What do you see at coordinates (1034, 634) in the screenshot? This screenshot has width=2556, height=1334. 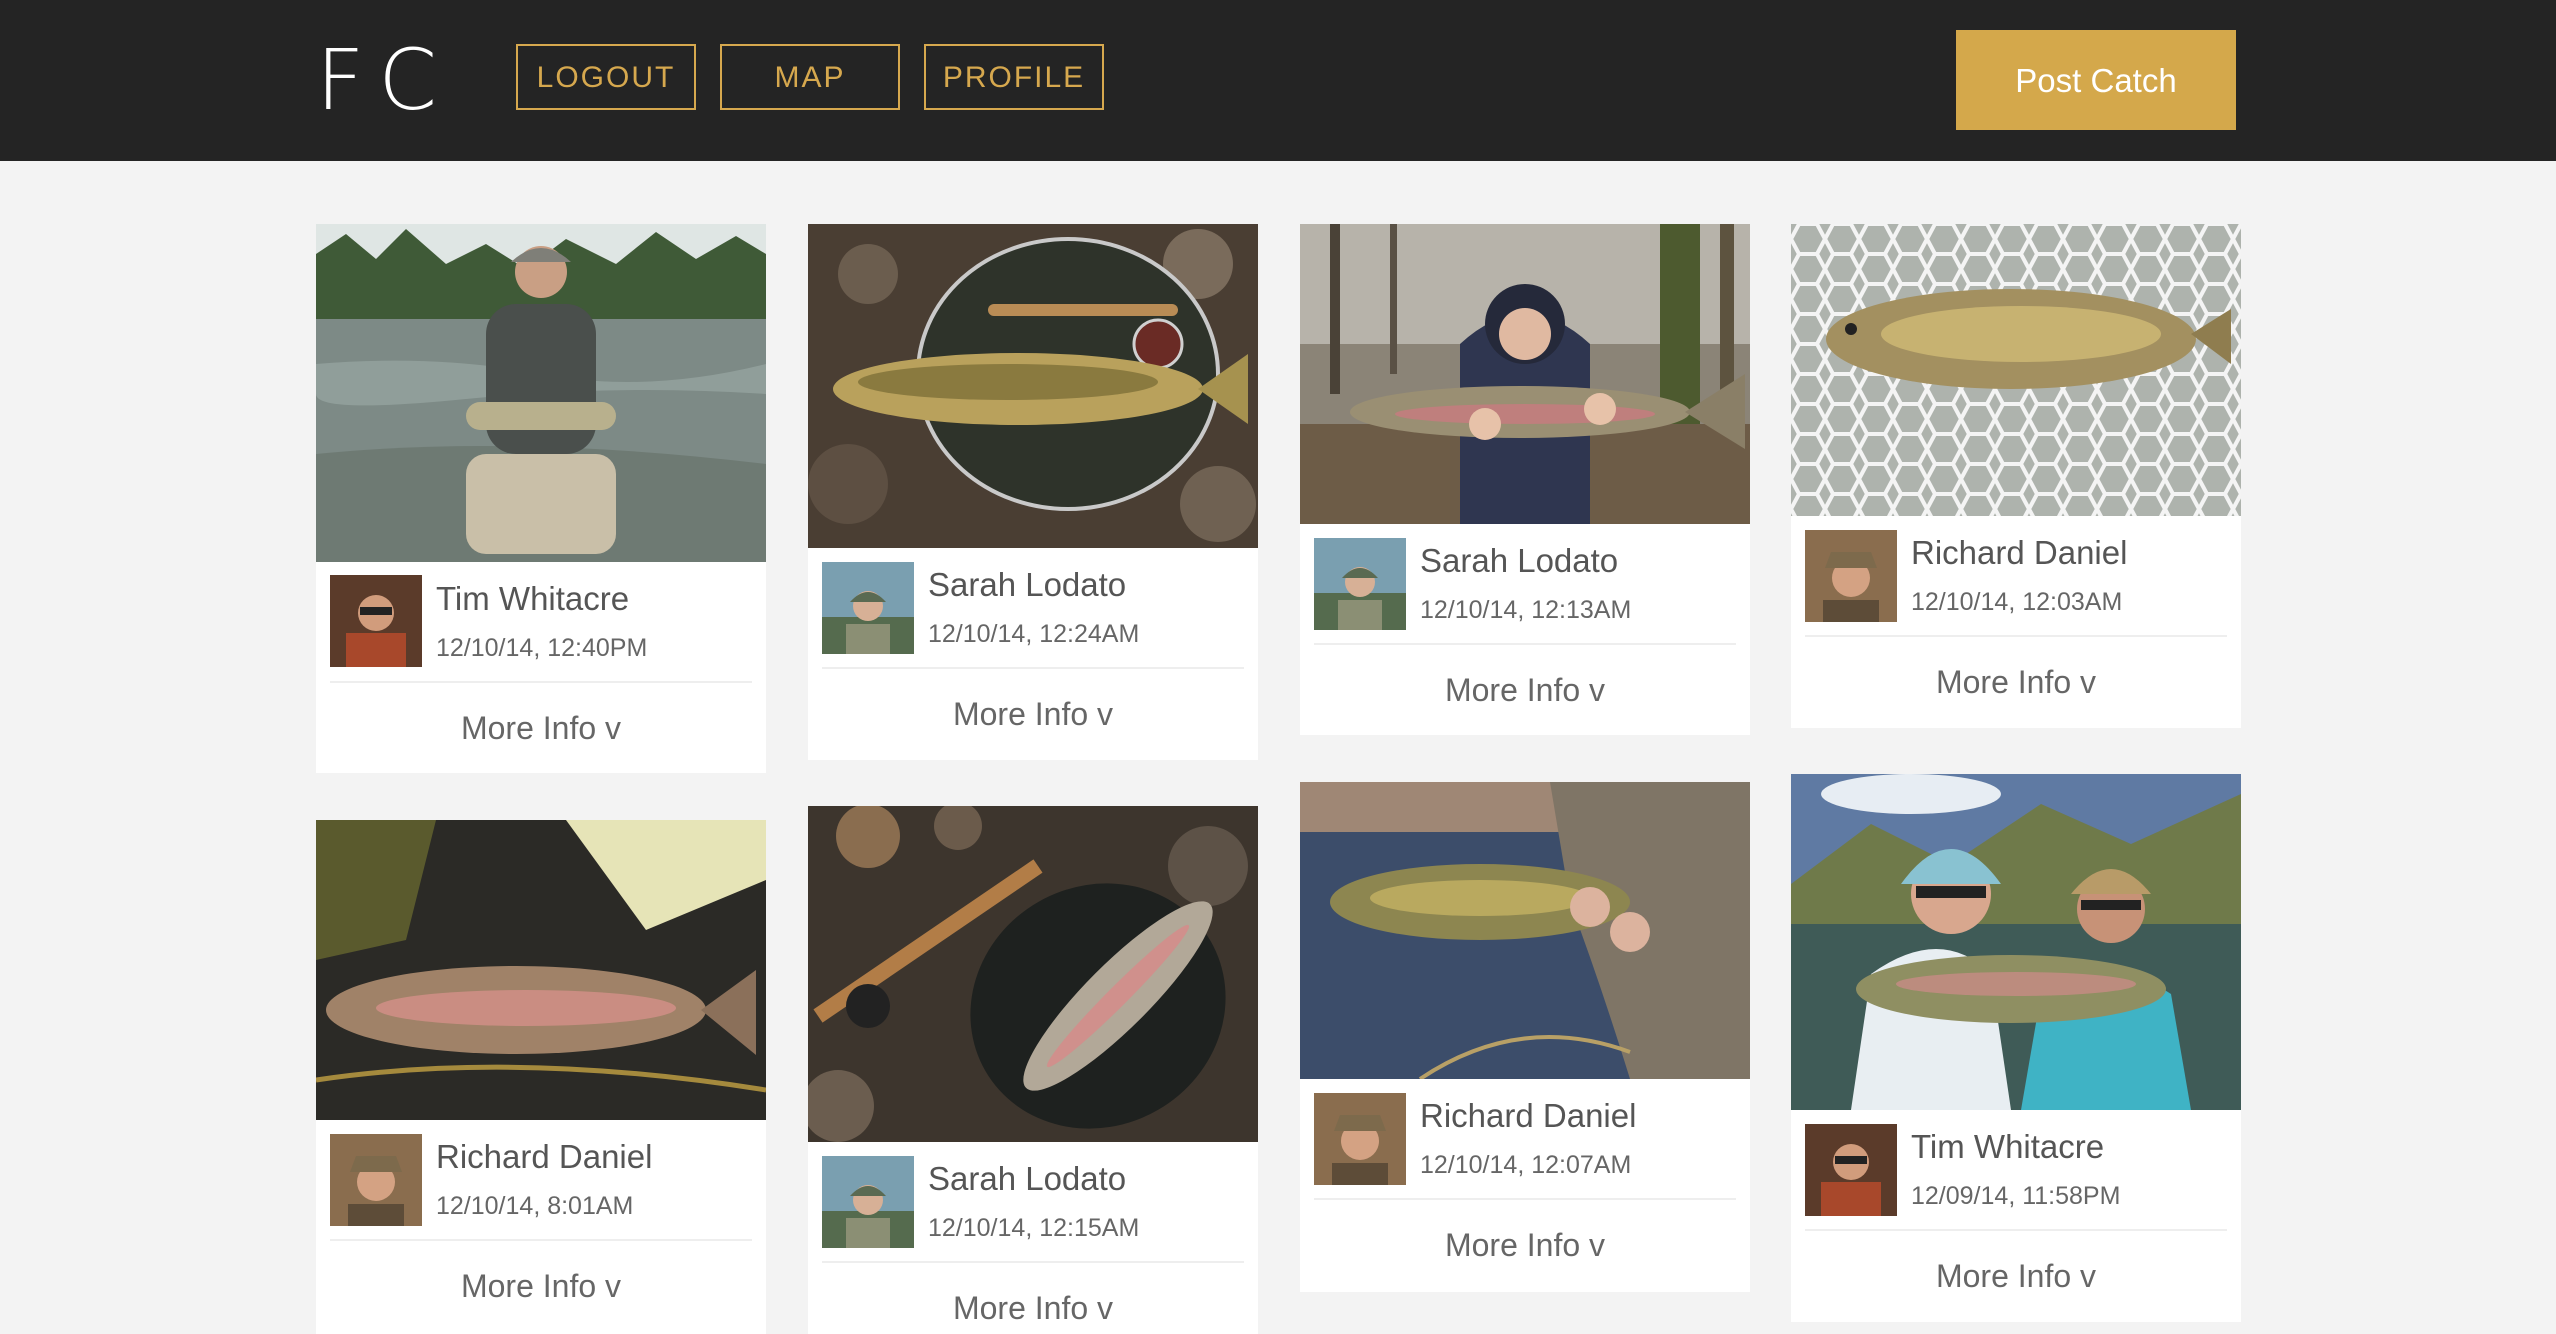 I see `catch-date: 12/10/14, 12:24AM` at bounding box center [1034, 634].